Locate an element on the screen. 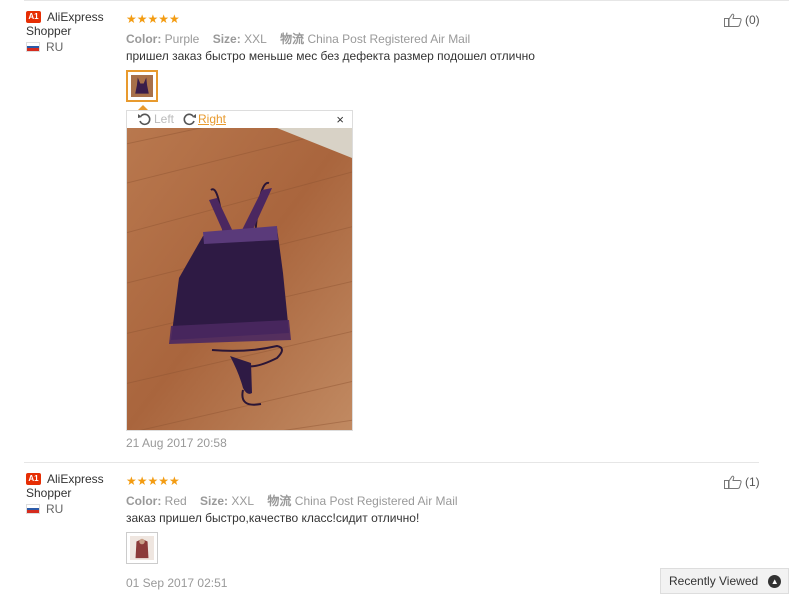  viewer-toolbar: Left Right × is located at coordinates (239, 119).